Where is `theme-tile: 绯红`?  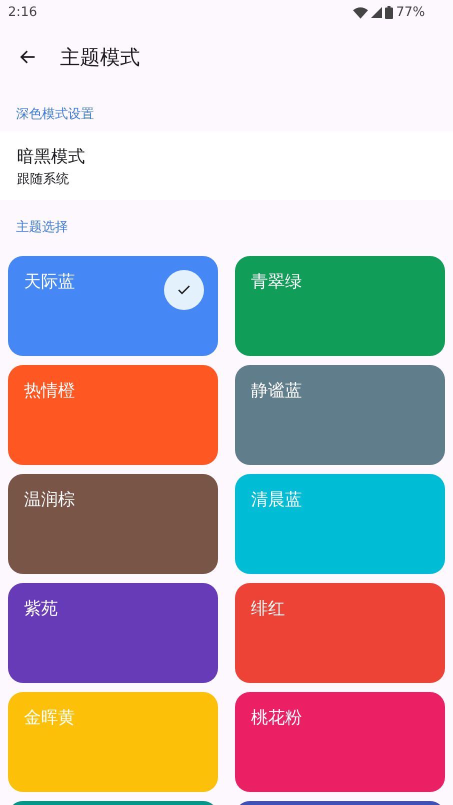
theme-tile: 绯红 is located at coordinates (340, 633).